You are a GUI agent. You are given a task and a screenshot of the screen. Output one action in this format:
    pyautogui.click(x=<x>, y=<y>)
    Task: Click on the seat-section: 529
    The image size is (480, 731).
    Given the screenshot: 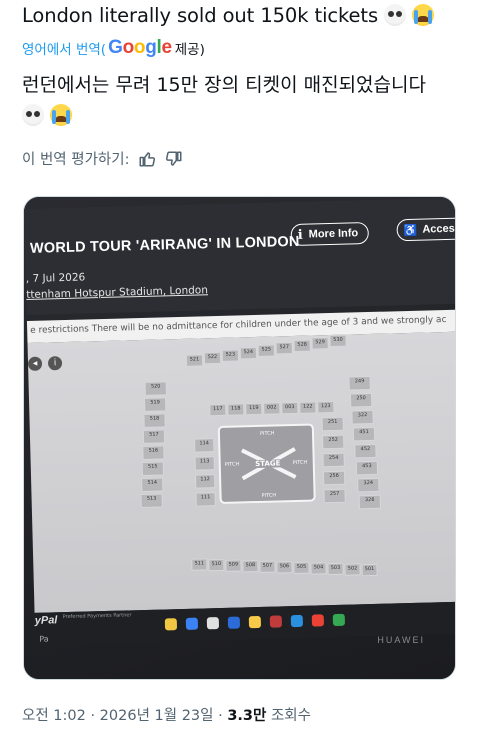 What is the action you would take?
    pyautogui.click(x=320, y=343)
    